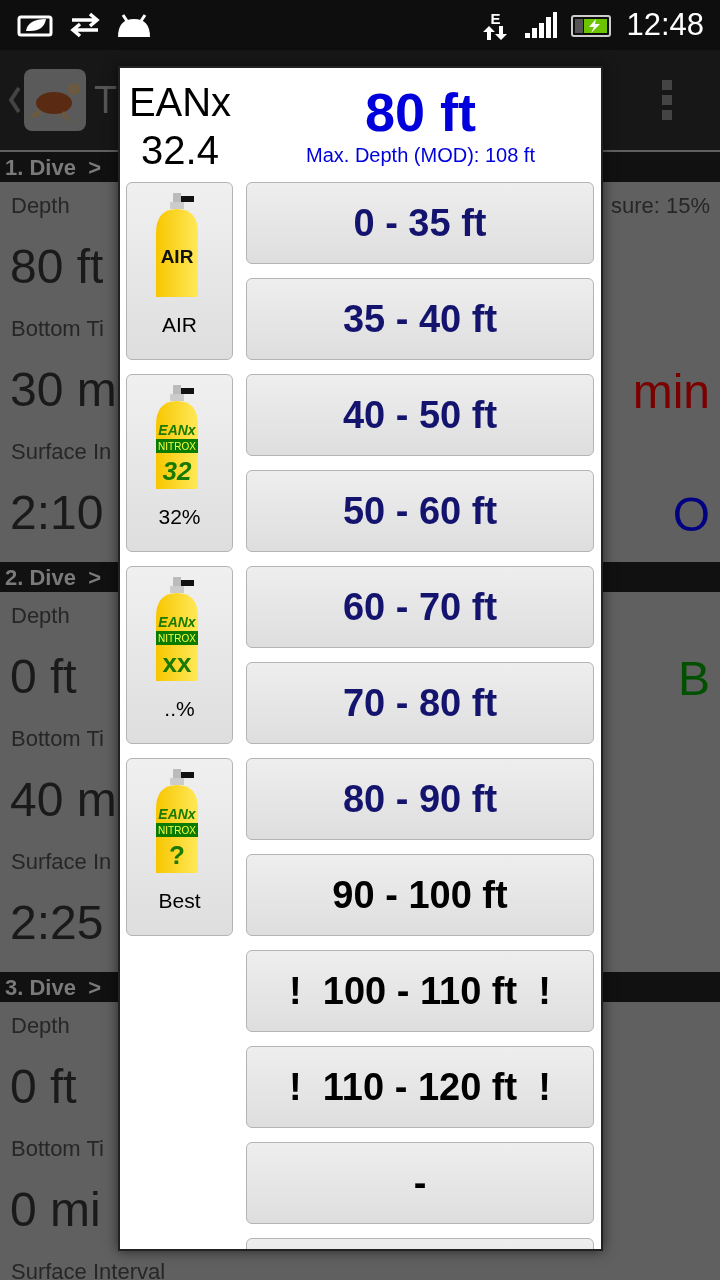  I want to click on clock: 12:48, so click(665, 24).